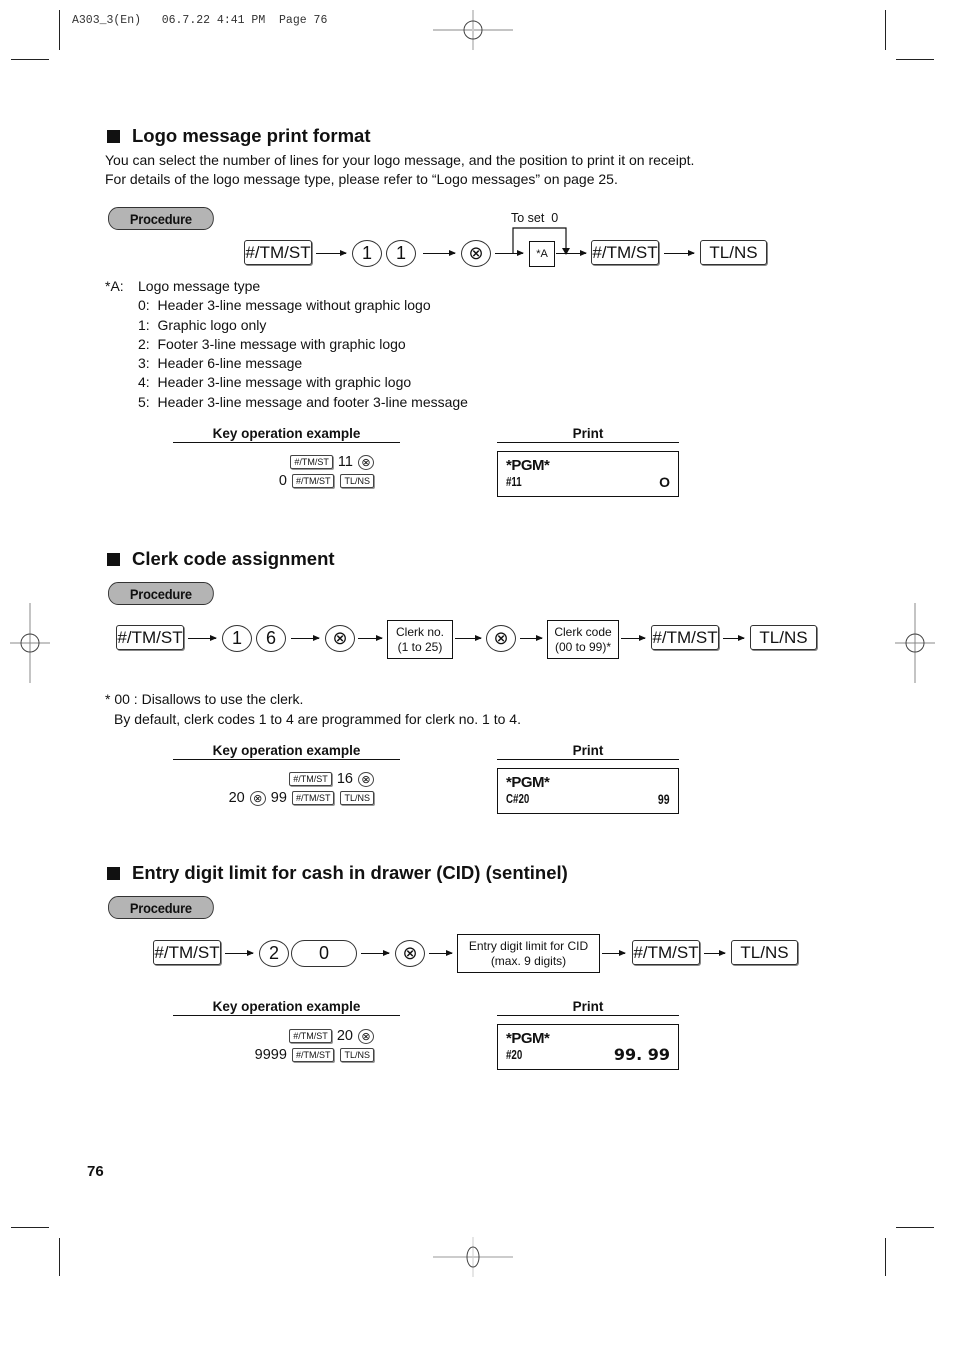 The width and height of the screenshot is (954, 1351). I want to click on key-op-line-1: #/TM/ST 20 ⊗, so click(331, 1036).